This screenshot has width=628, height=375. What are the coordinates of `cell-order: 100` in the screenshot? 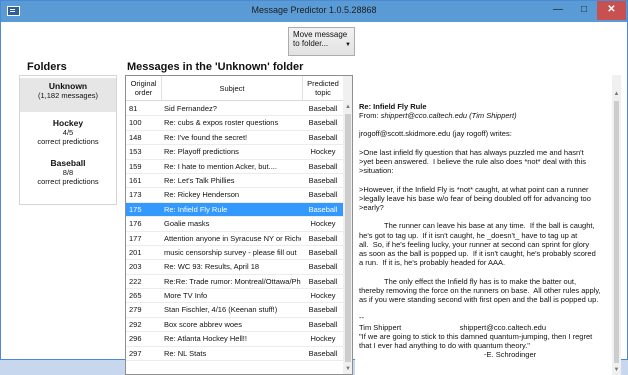 It's located at (135, 123).